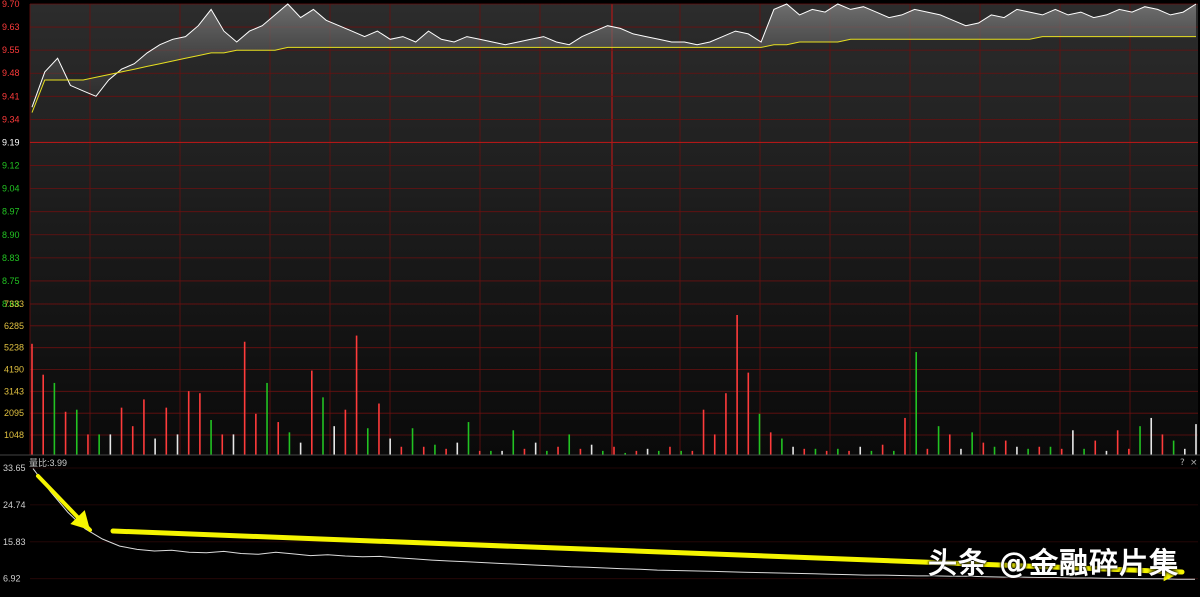  Describe the element at coordinates (11, 281) in the screenshot. I see `price-tick-label: 8.75` at that location.